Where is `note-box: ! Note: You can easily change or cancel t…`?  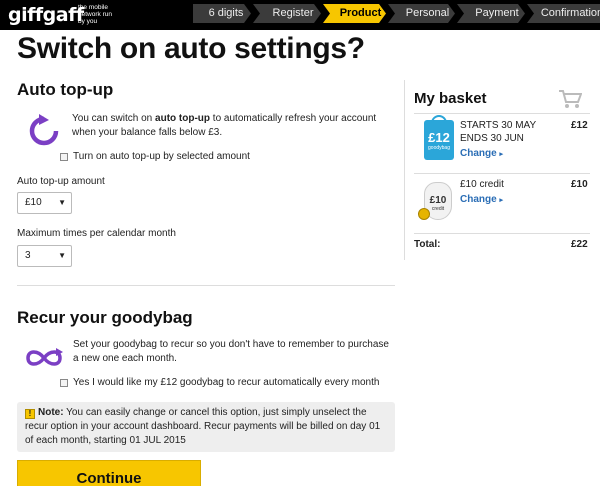 note-box: ! Note: You can easily change or cancel t… is located at coordinates (206, 427).